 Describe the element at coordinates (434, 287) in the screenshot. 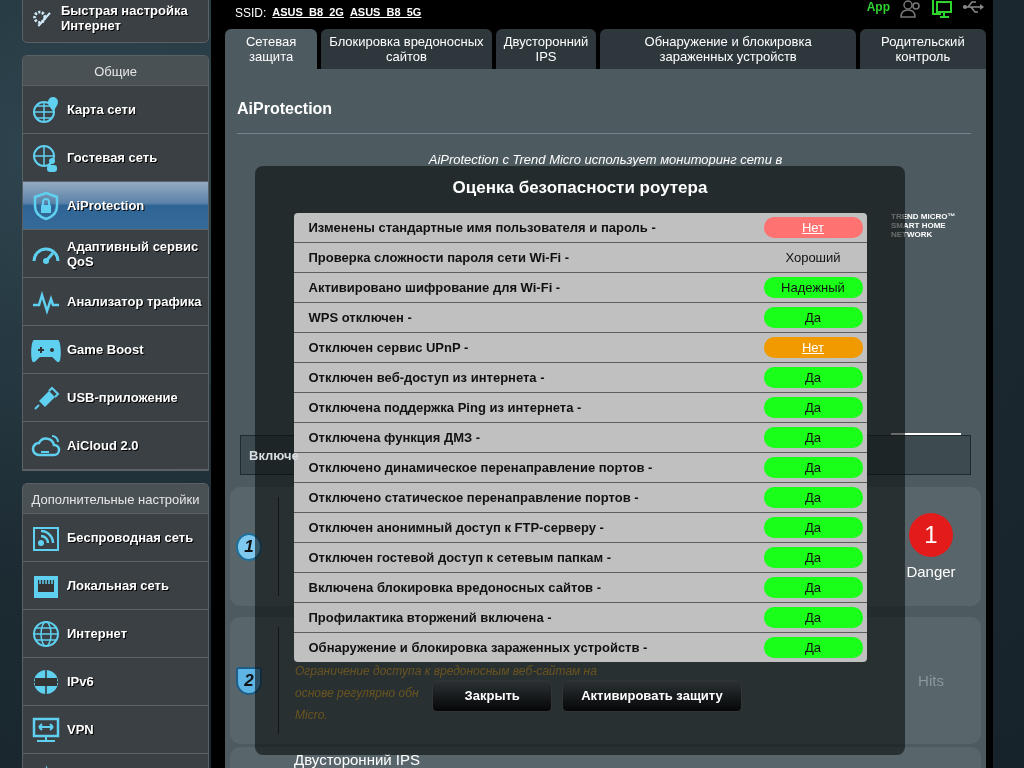

I see `check-label: Активировано шифрование для Wi-Fi -` at that location.